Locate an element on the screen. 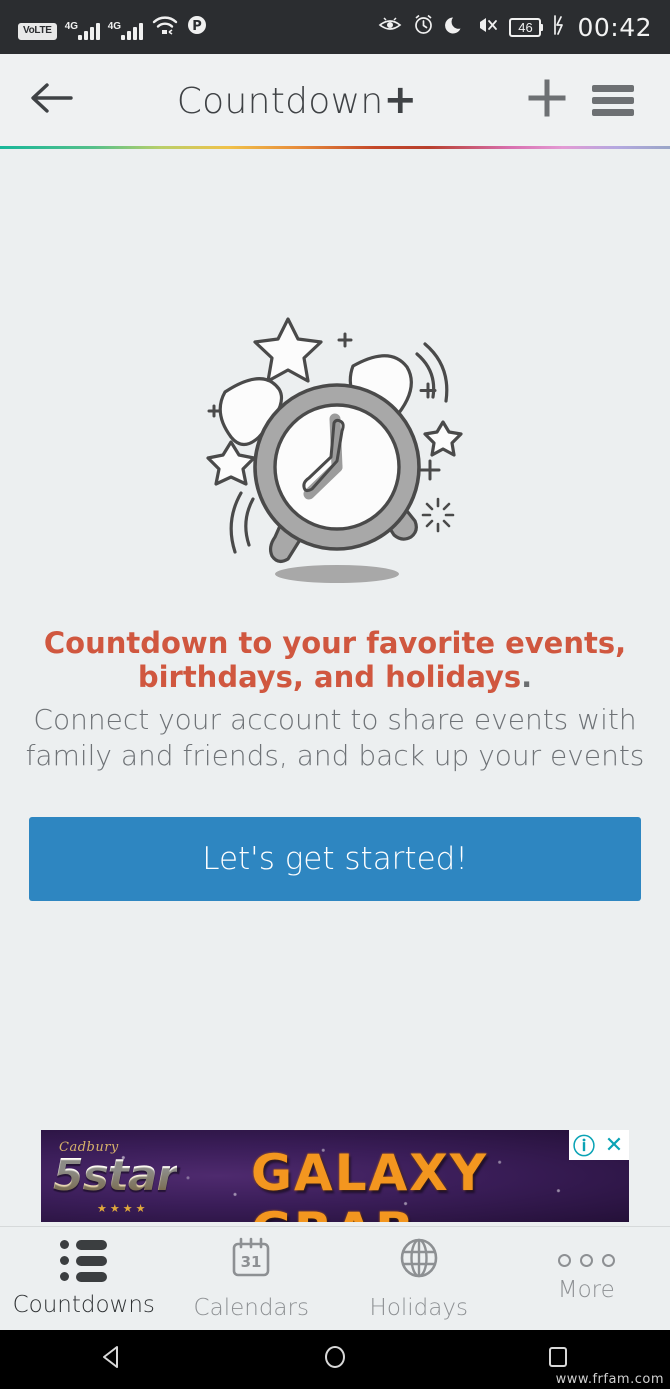 The width and height of the screenshot is (670, 1389). android-home-icon is located at coordinates (335, 1359).